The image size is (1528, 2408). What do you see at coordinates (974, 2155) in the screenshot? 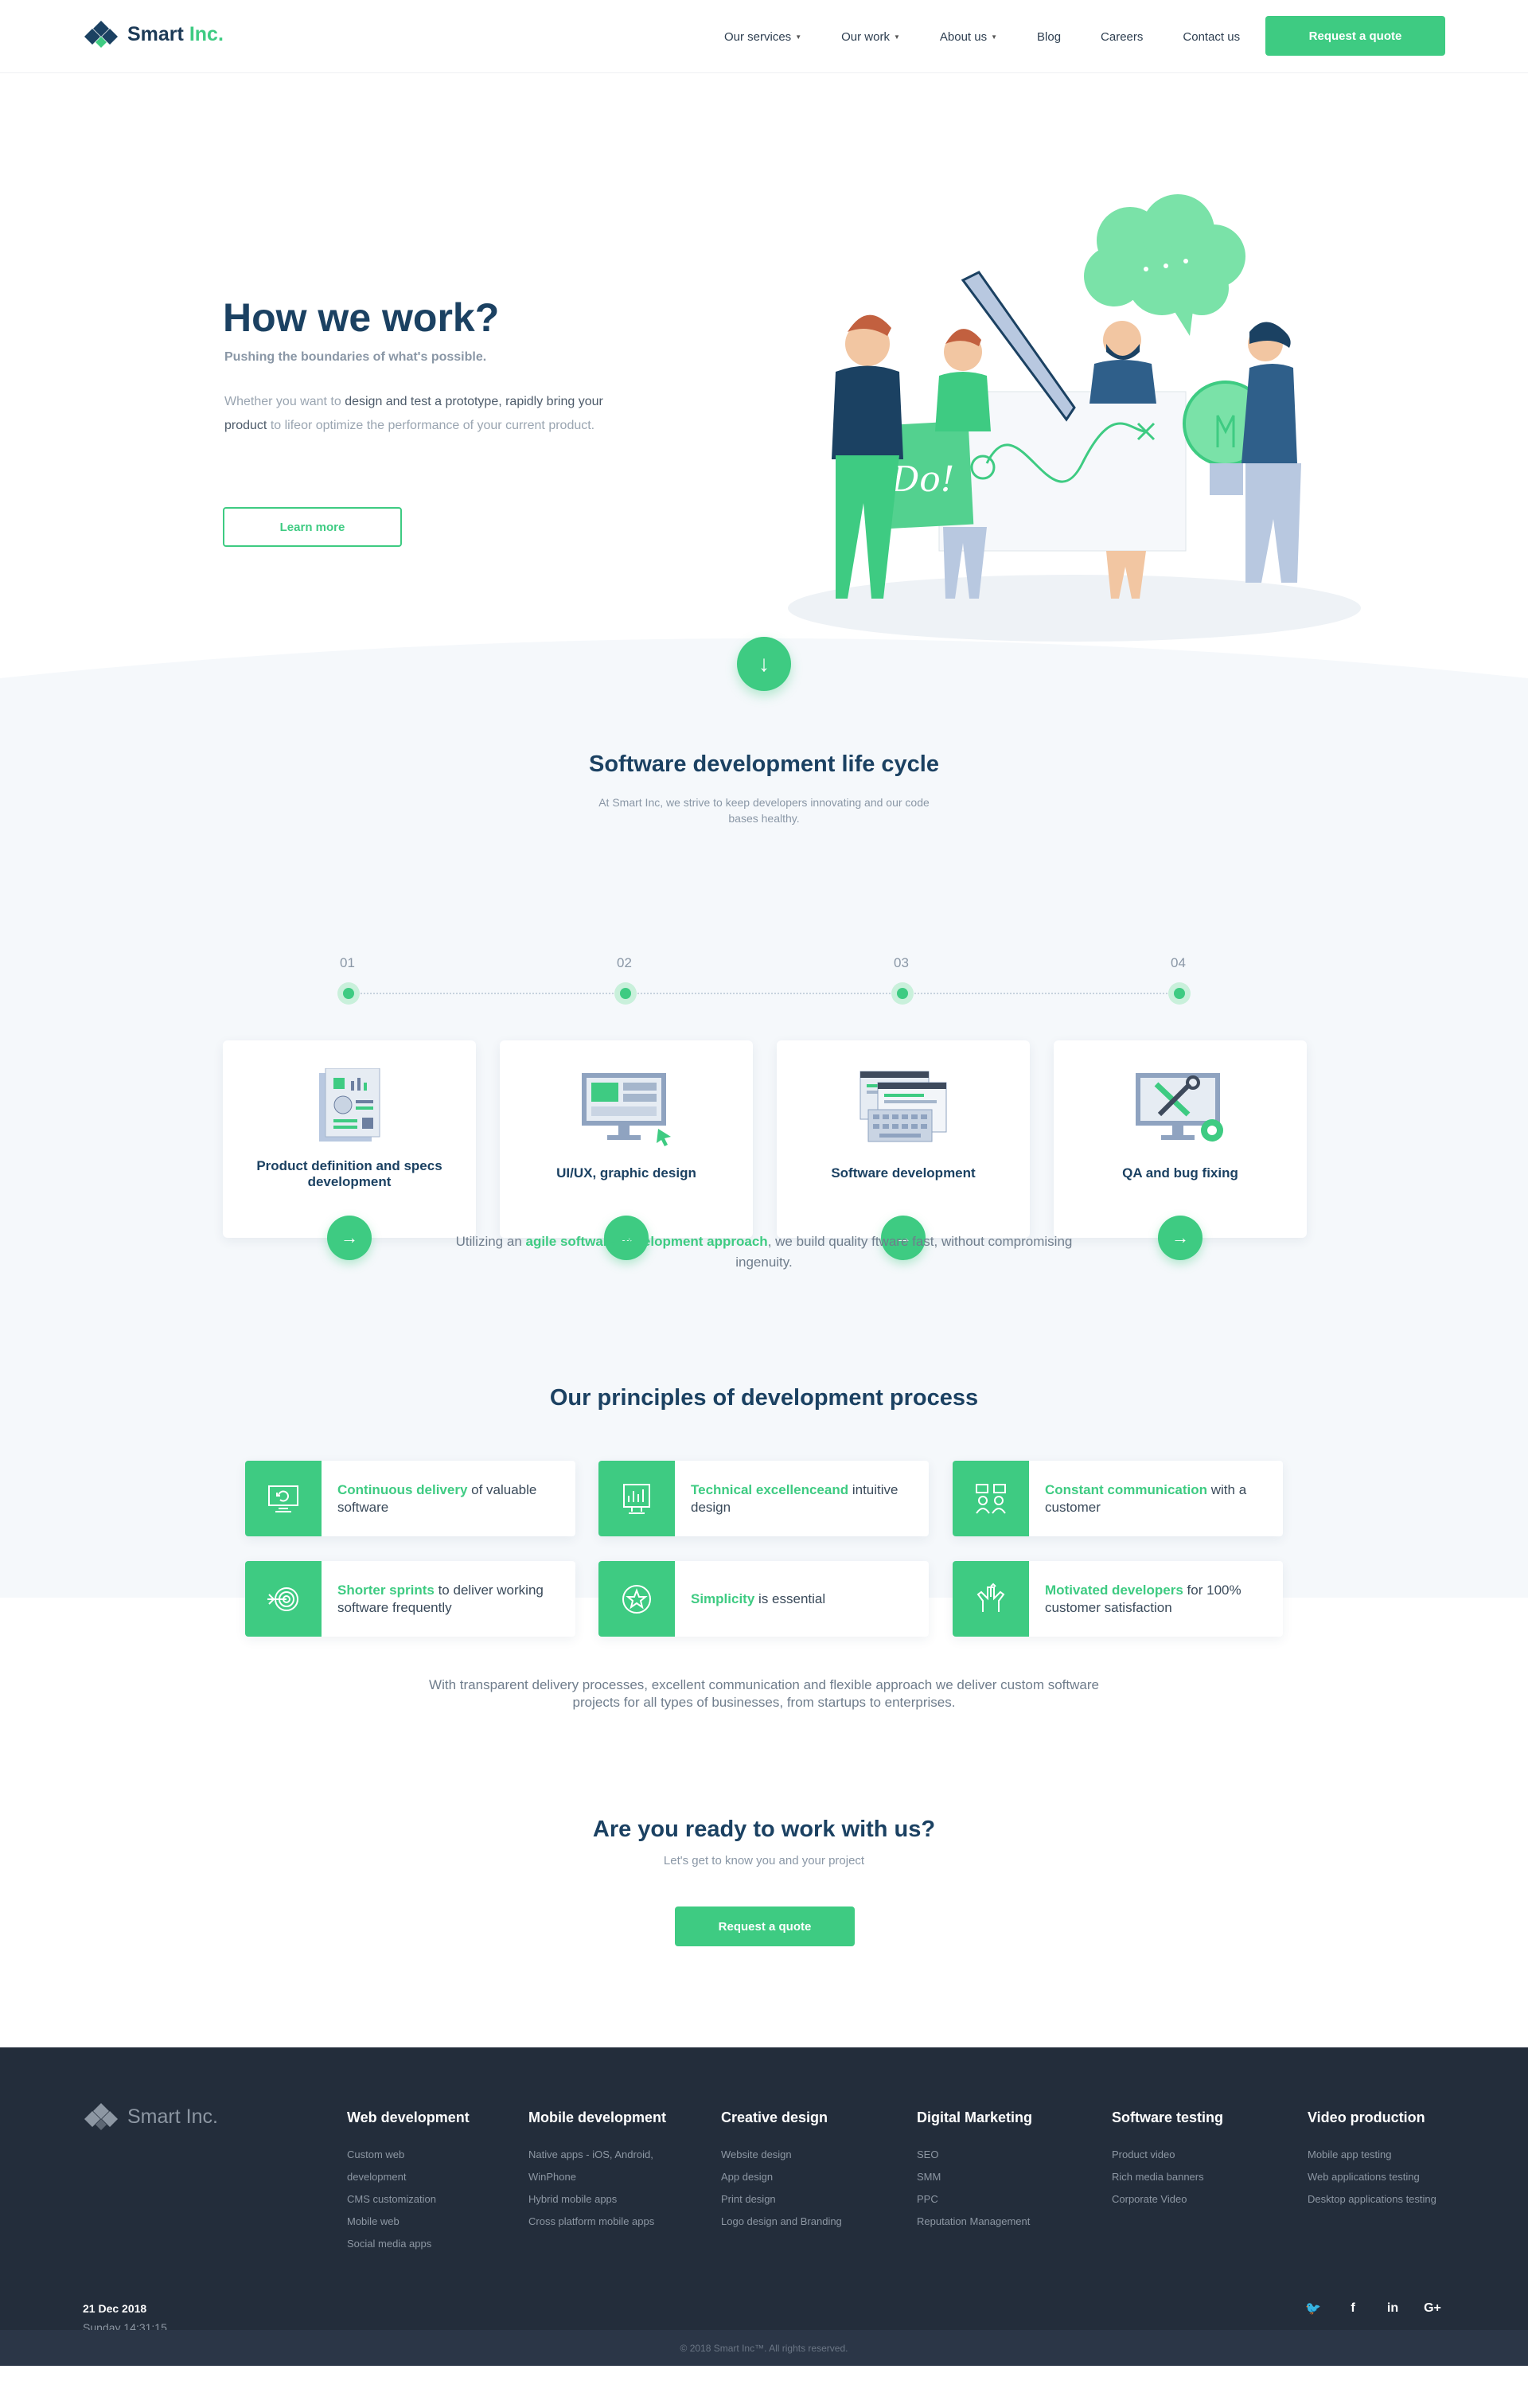
I see `footer-link: SEO` at bounding box center [974, 2155].